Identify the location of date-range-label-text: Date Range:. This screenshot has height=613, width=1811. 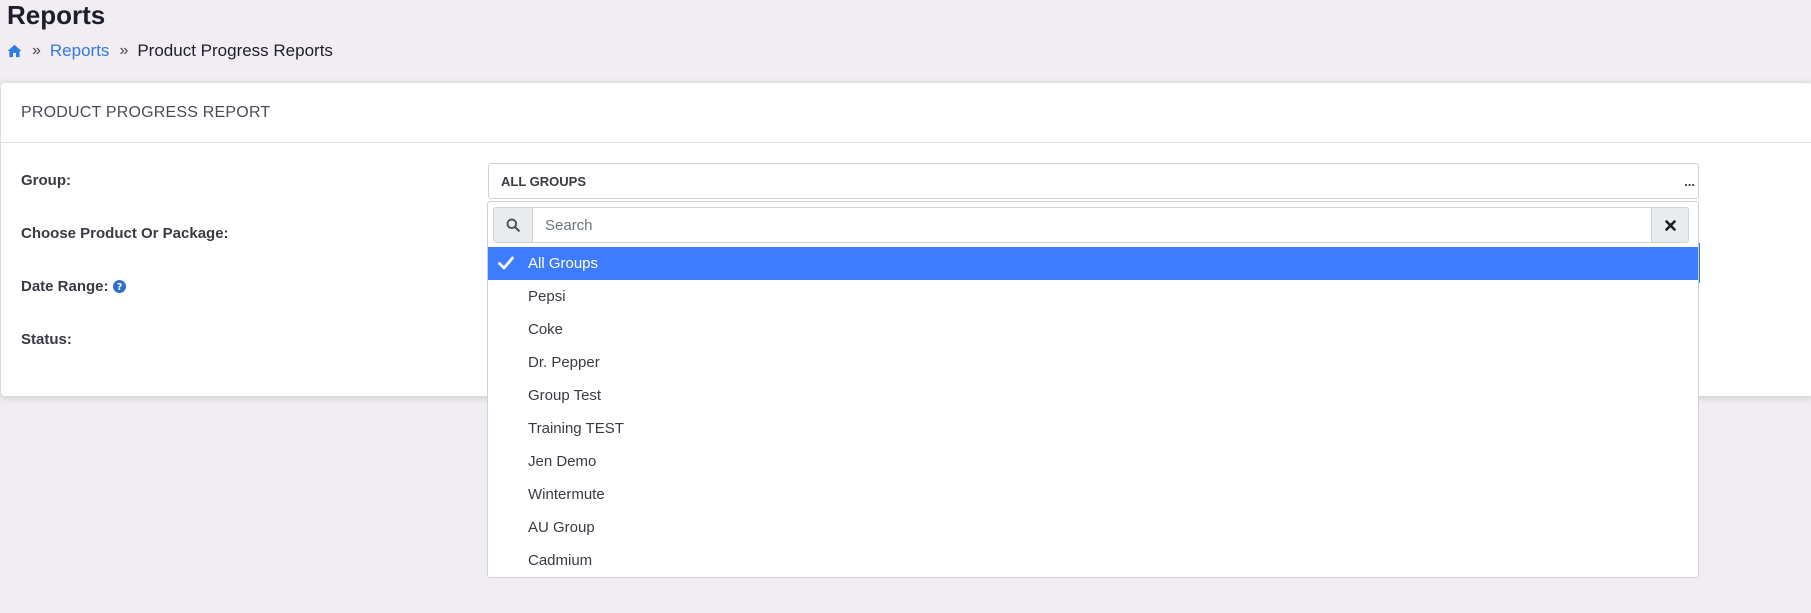
(65, 286).